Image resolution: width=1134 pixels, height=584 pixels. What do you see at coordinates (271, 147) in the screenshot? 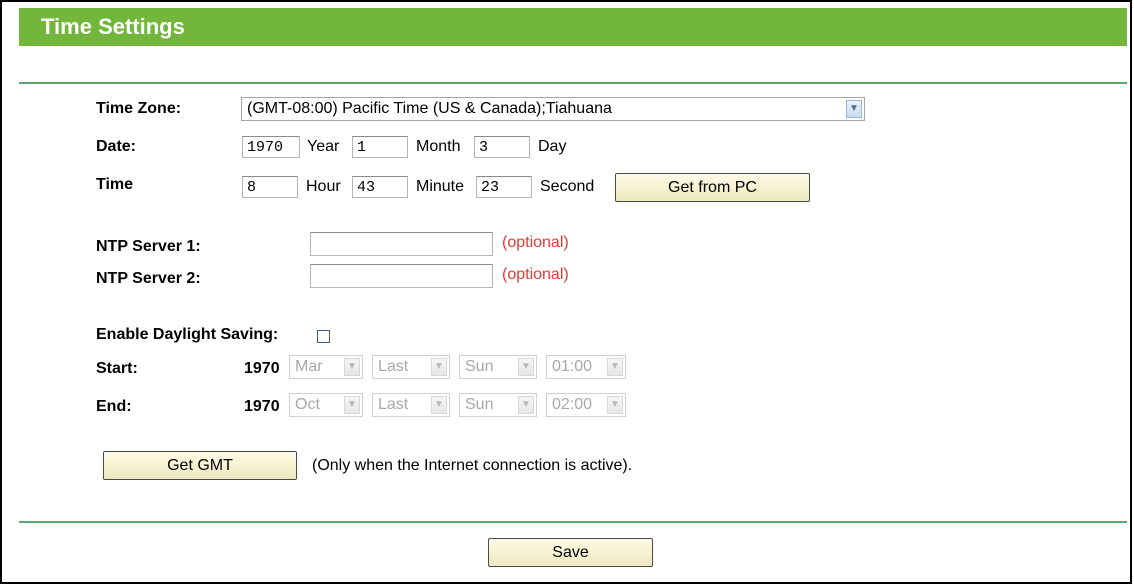
I see `year-input` at bounding box center [271, 147].